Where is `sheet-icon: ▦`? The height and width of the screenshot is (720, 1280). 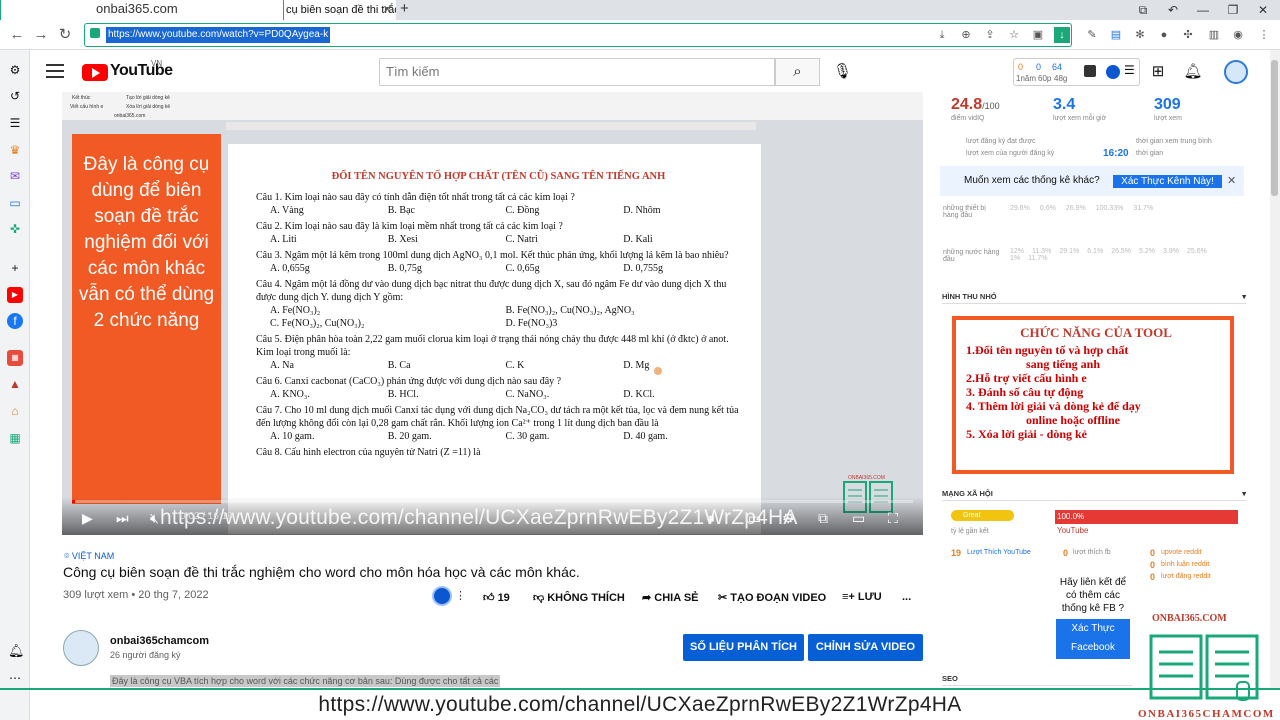
sheet-icon: ▦ is located at coordinates (15, 438).